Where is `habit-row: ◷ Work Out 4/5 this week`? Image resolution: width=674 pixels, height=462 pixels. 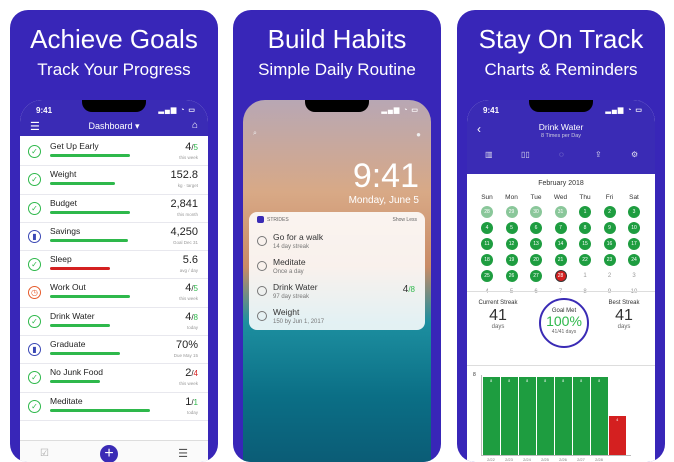 habit-row: ◷ Work Out 4/5 this week is located at coordinates (114, 293).